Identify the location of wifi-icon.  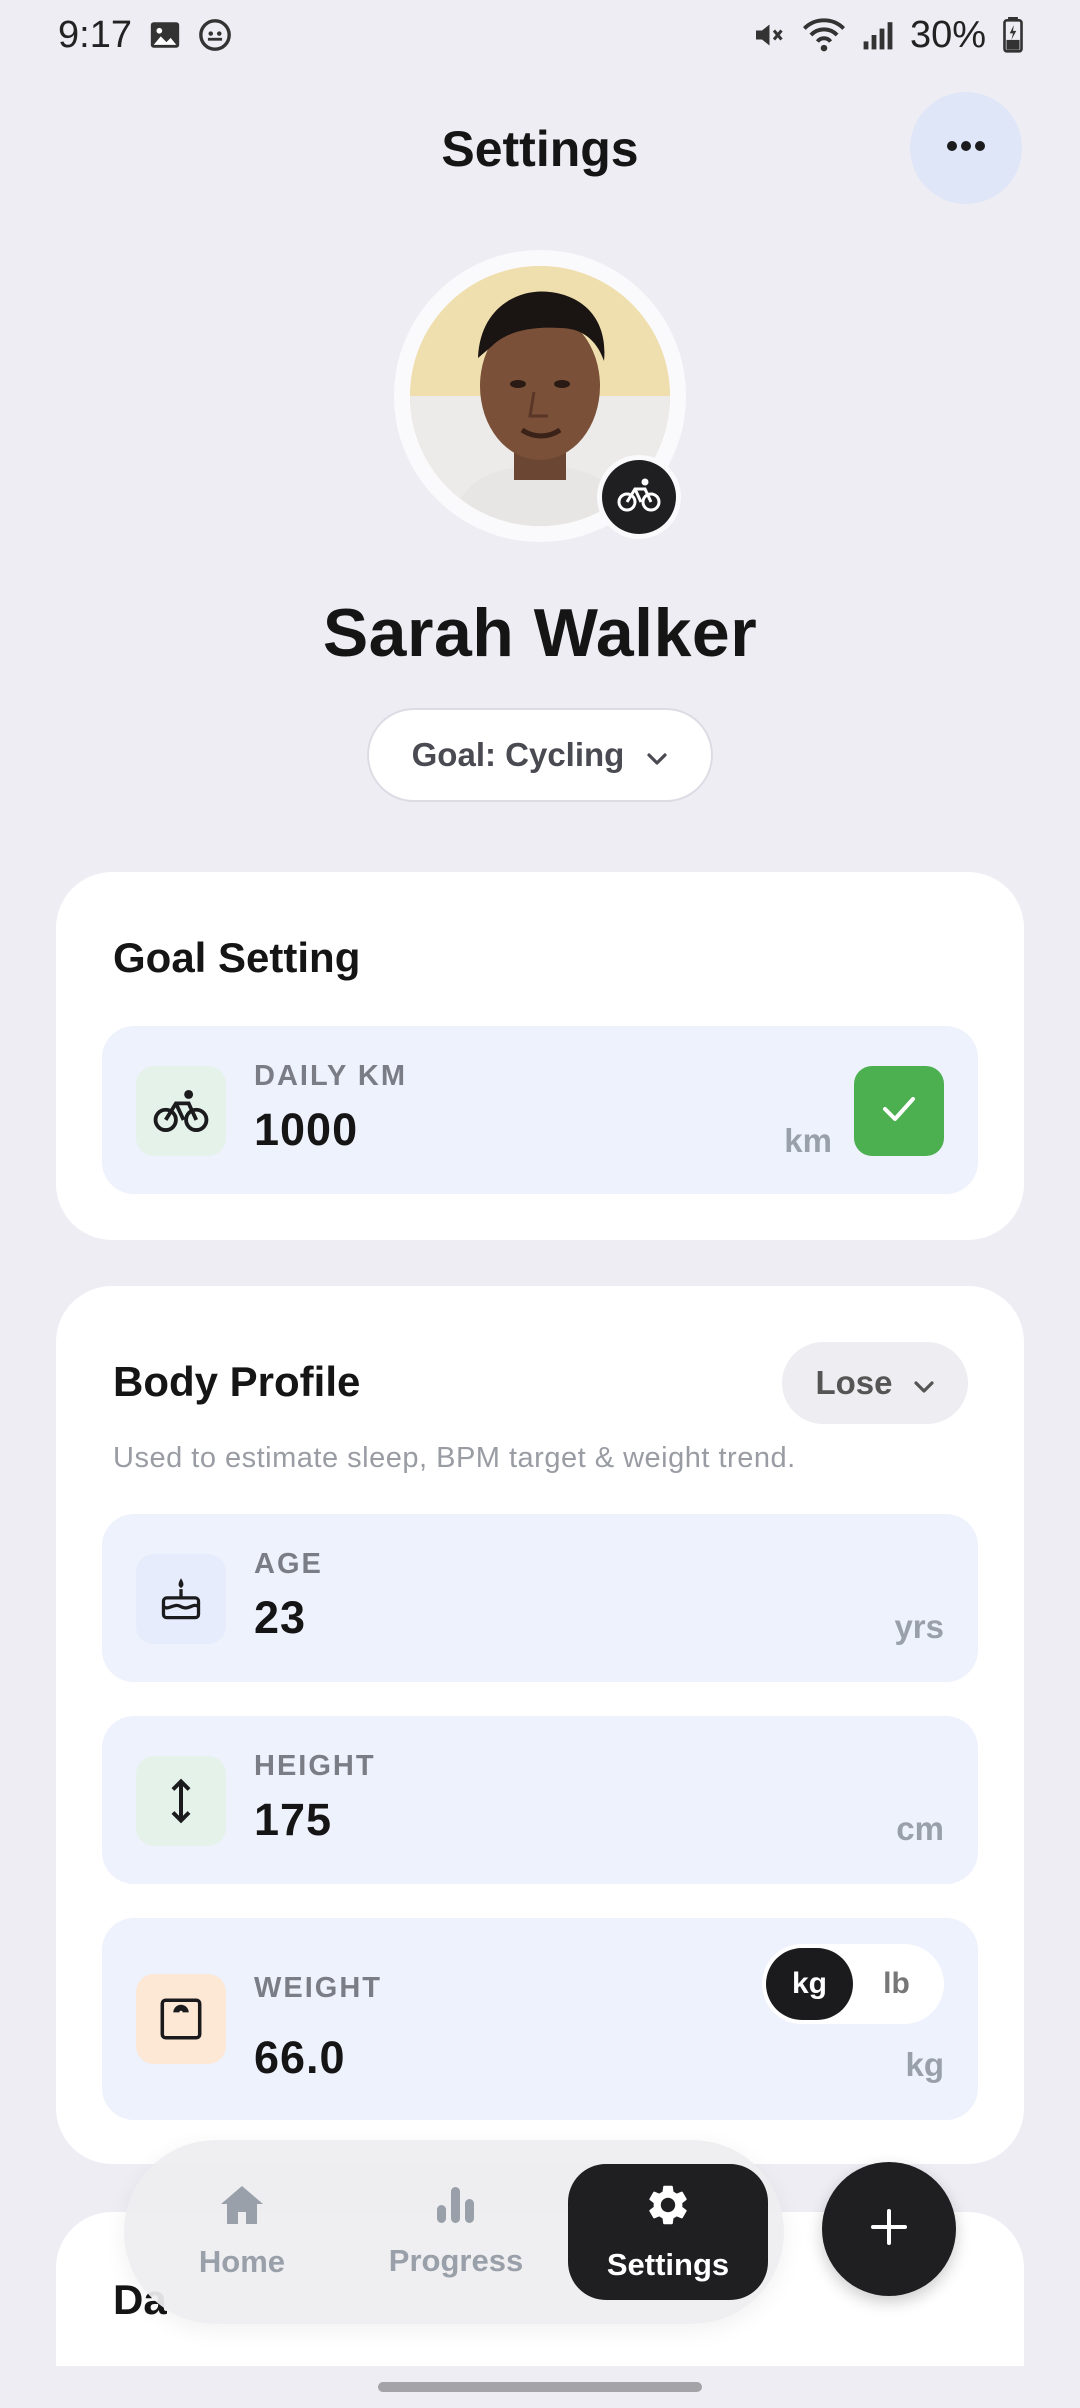
(824, 35).